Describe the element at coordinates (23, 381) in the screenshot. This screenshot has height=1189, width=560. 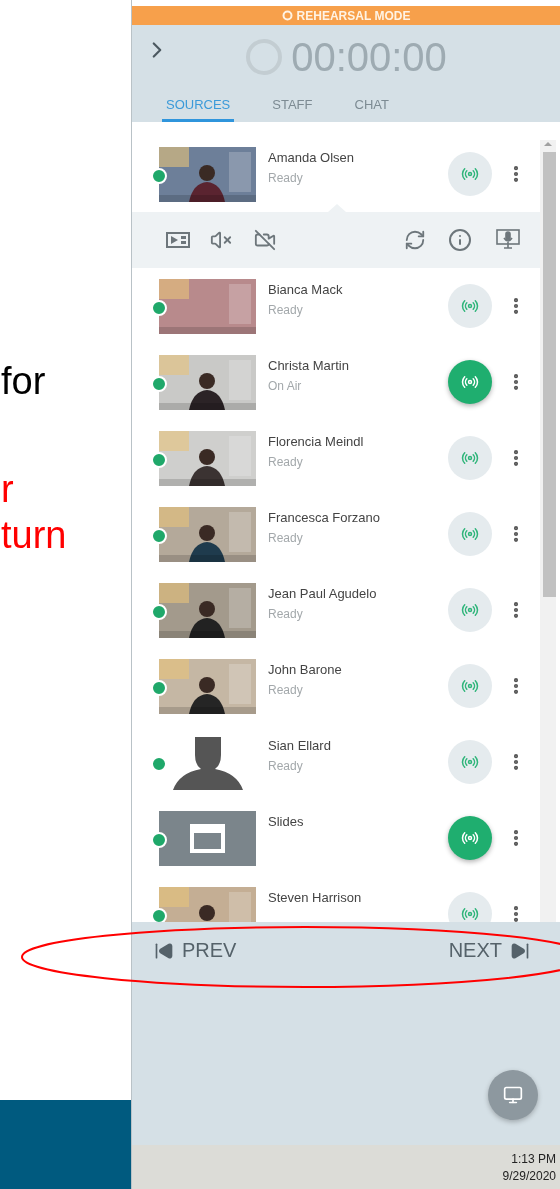
I see `slide-text: for` at that location.